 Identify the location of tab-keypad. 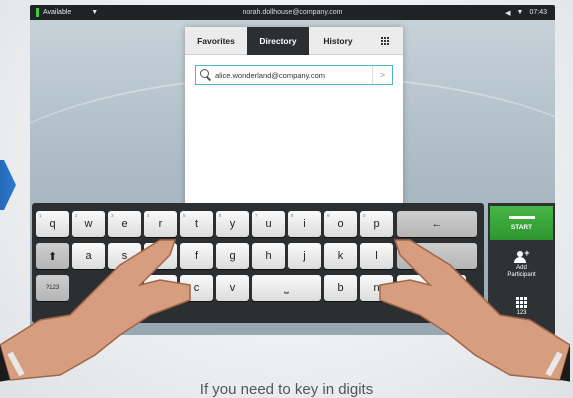
(385, 41).